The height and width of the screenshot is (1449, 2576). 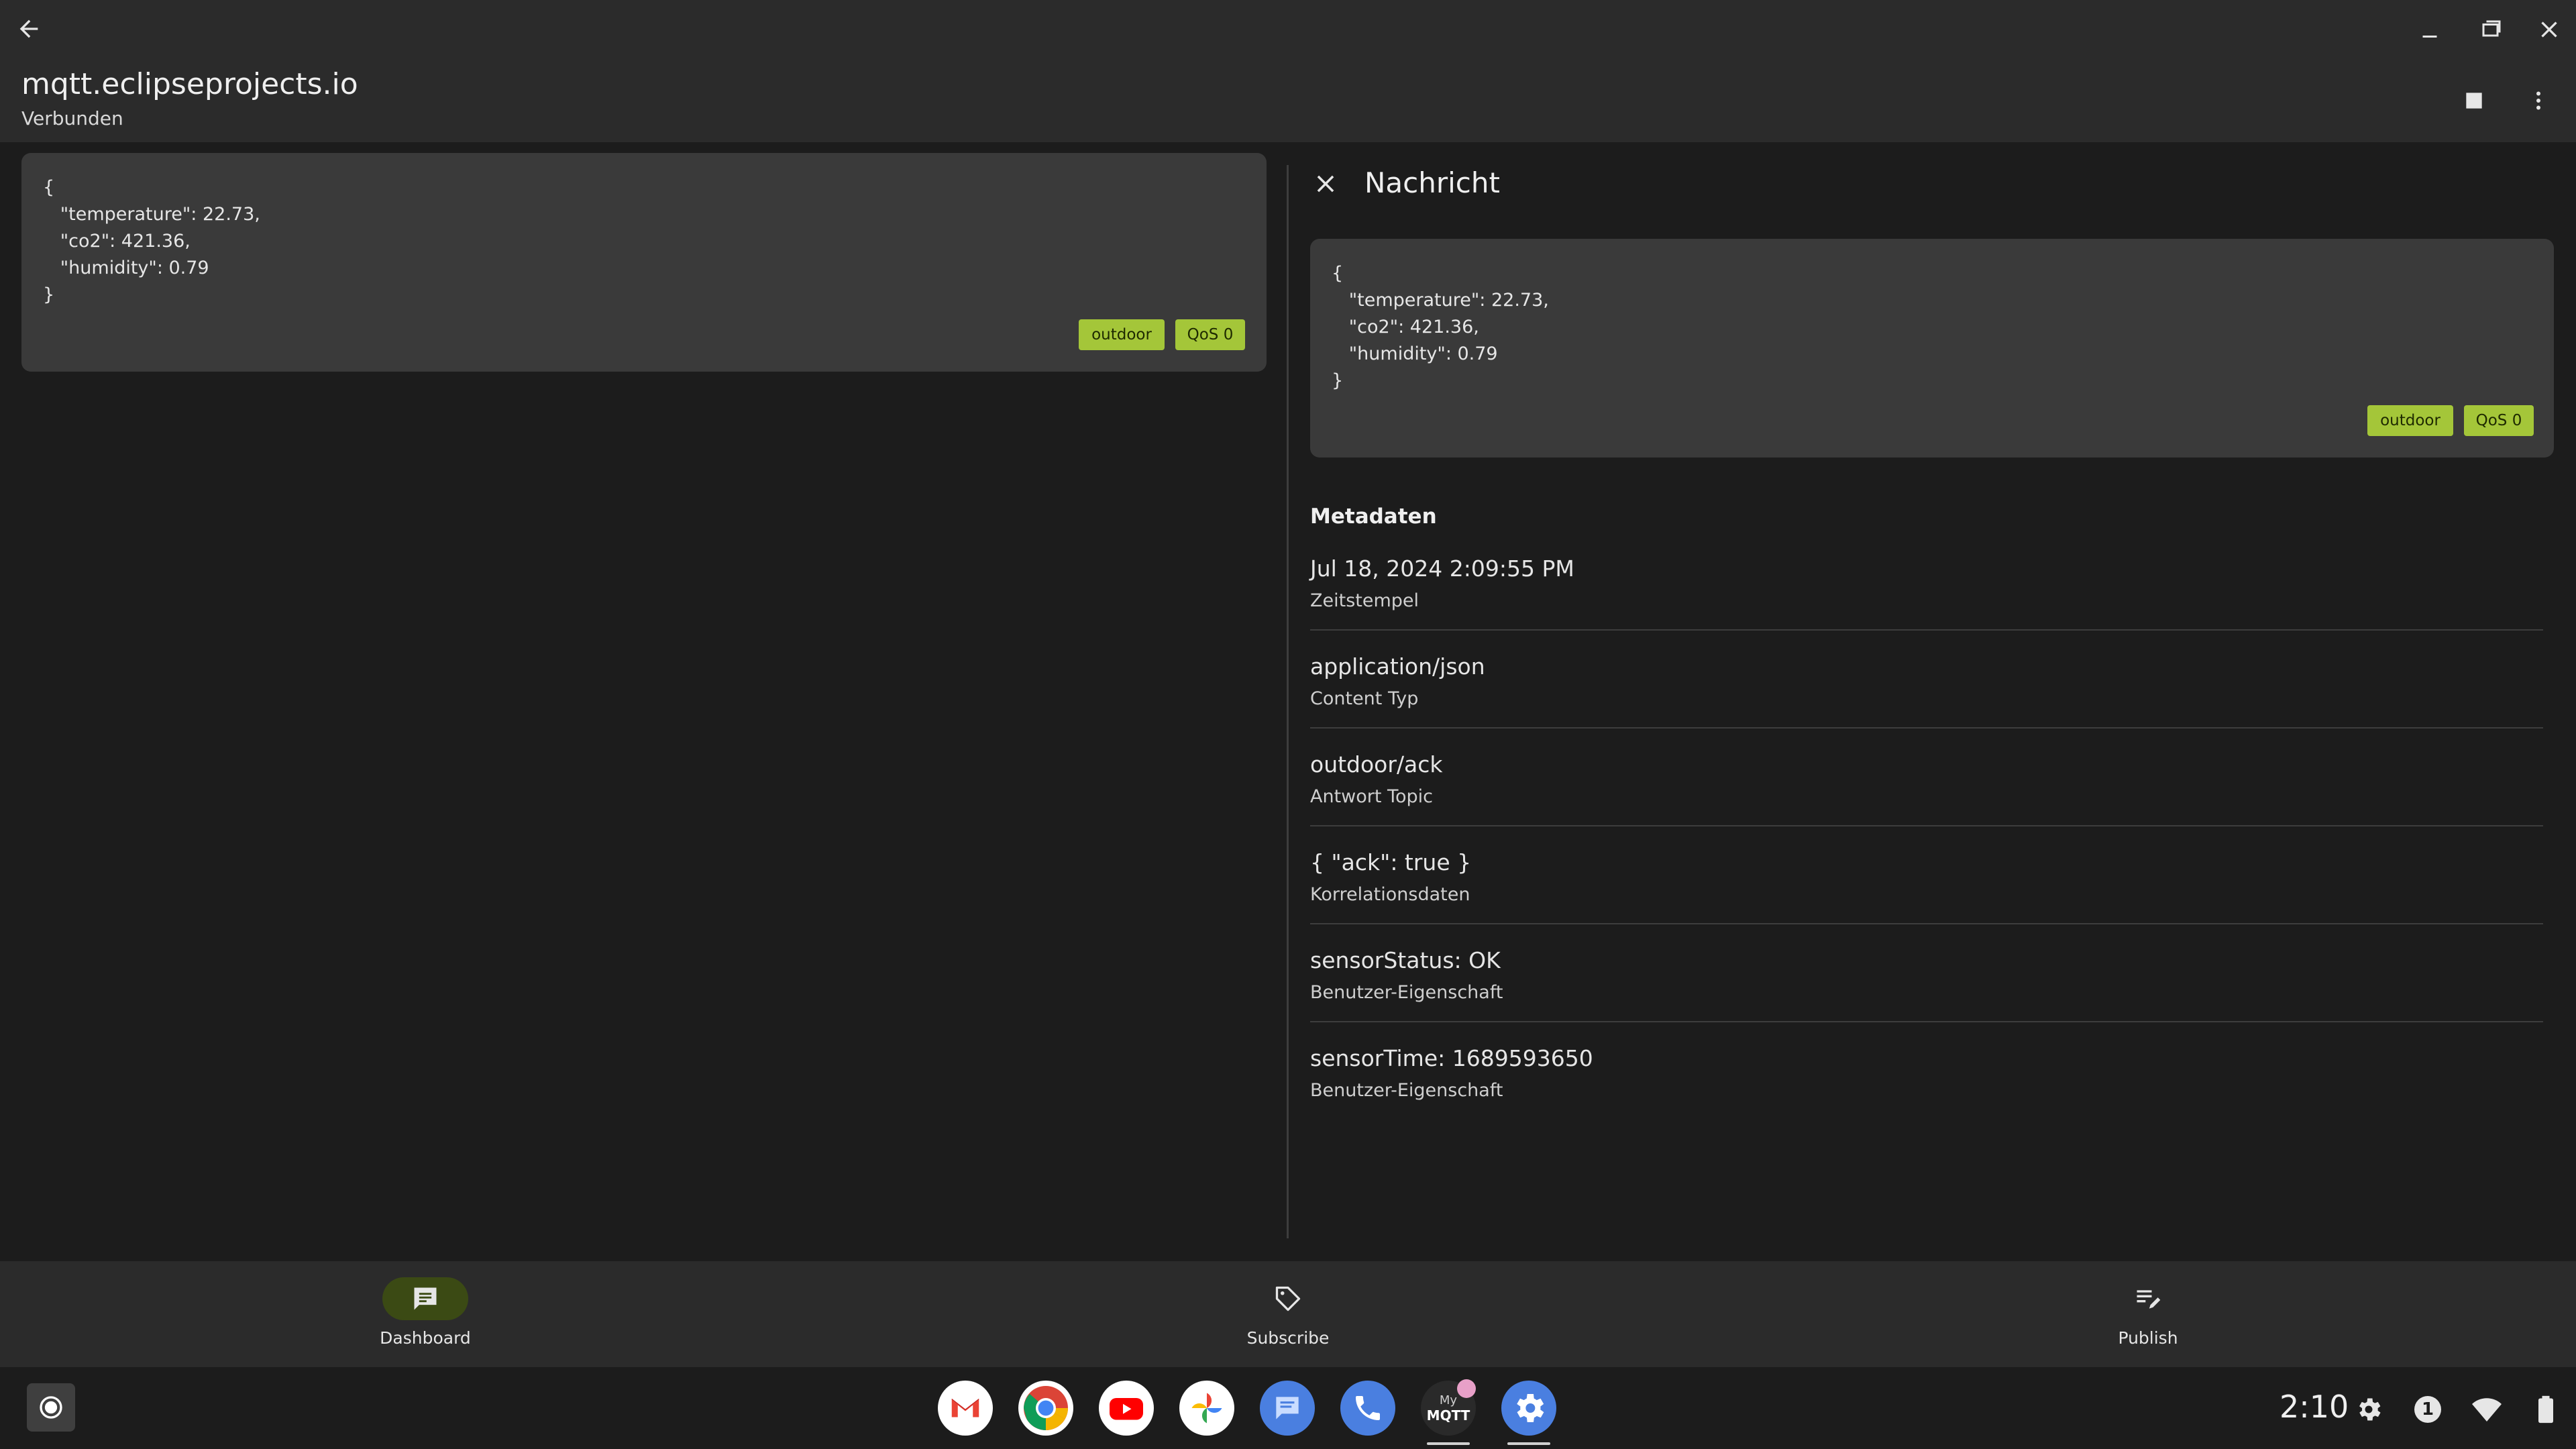 I want to click on phone-app-icon, so click(x=1367, y=1408).